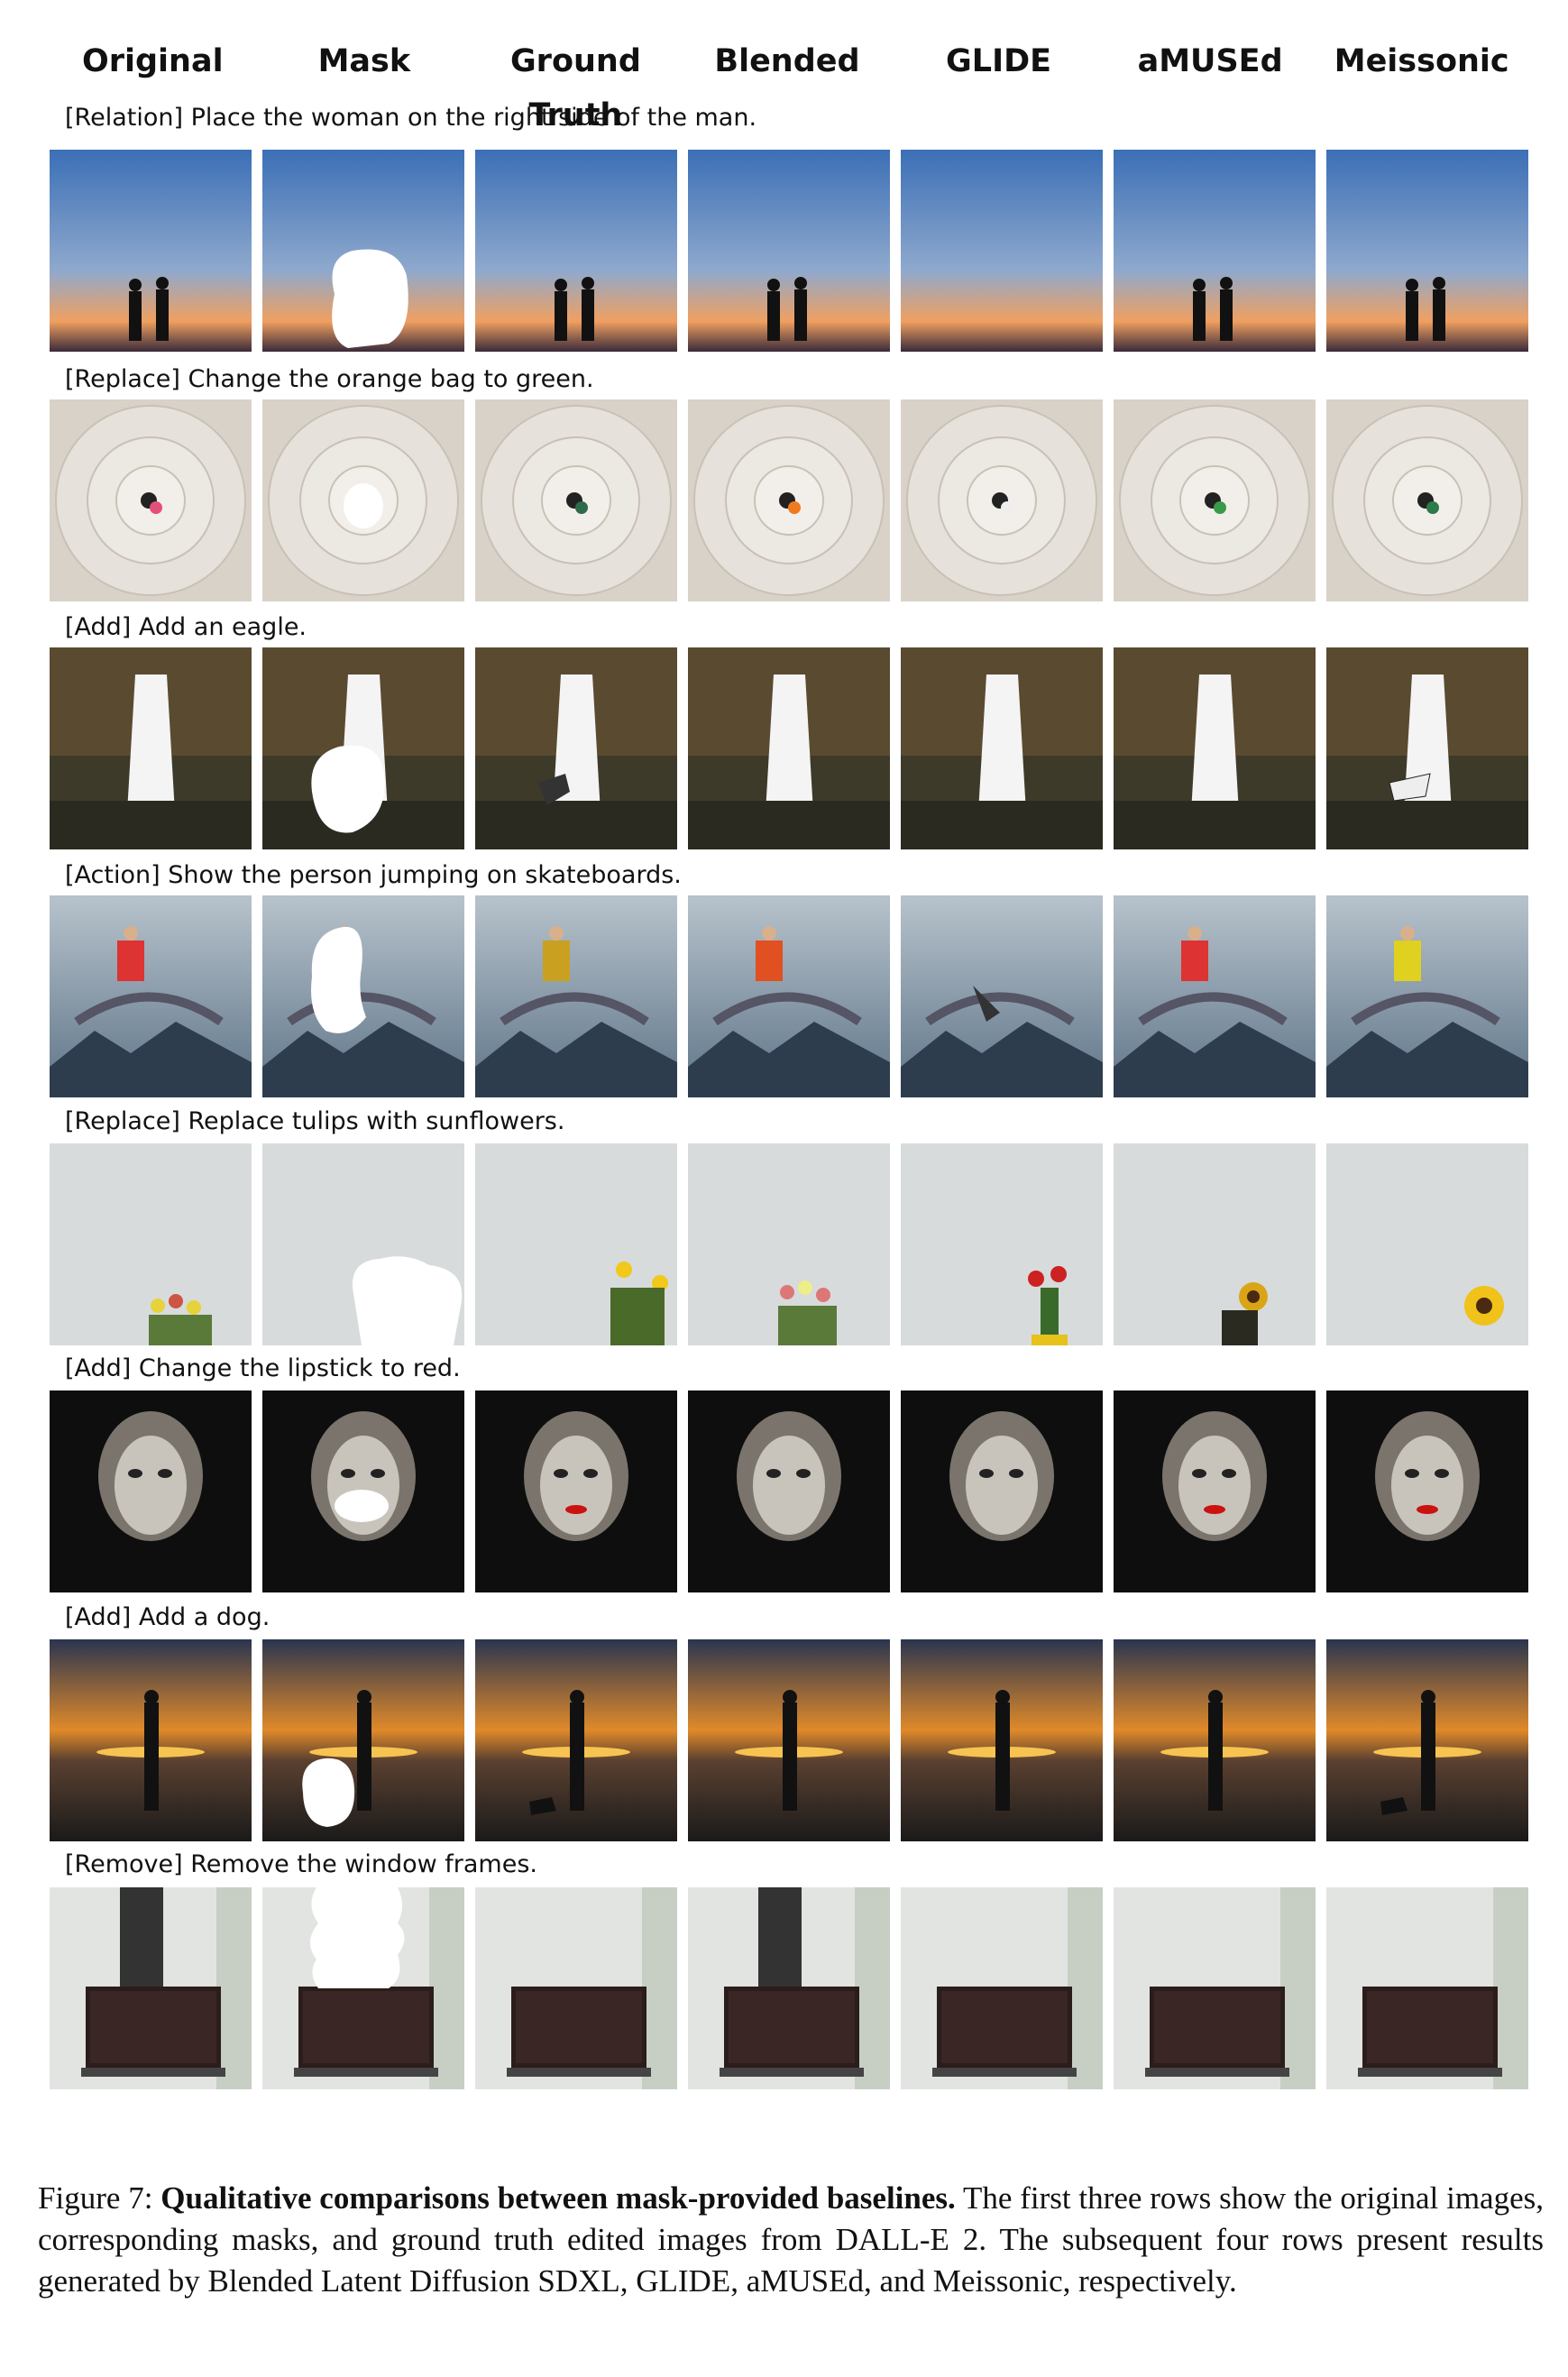  Describe the element at coordinates (99, 2198) in the screenshot. I see `figure-label: Figure 7:` at that location.